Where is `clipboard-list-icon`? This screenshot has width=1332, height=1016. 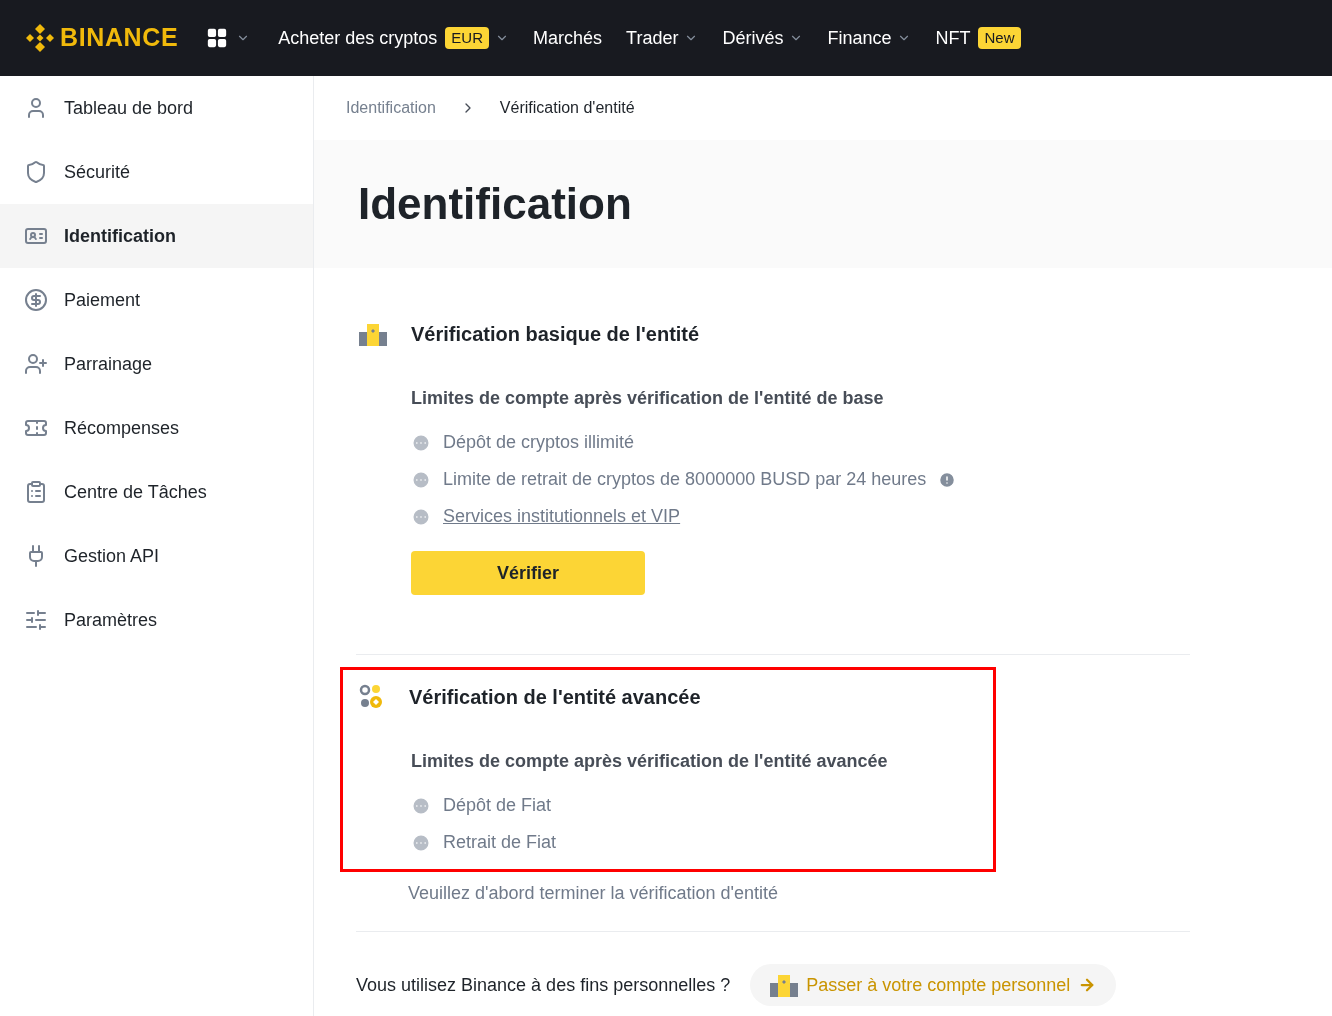 clipboard-list-icon is located at coordinates (36, 492).